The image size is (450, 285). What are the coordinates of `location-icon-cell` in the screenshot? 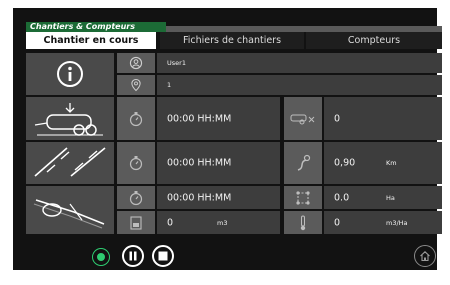 It's located at (136, 85).